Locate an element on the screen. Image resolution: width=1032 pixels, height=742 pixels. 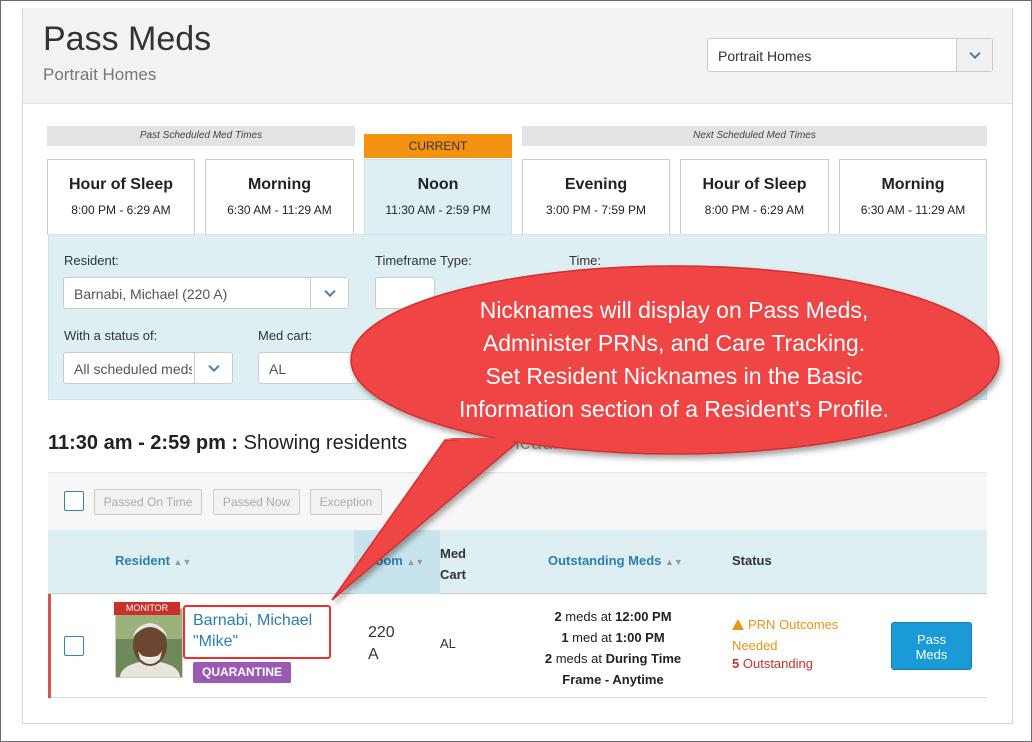
status-select-toggle is located at coordinates (213, 368).